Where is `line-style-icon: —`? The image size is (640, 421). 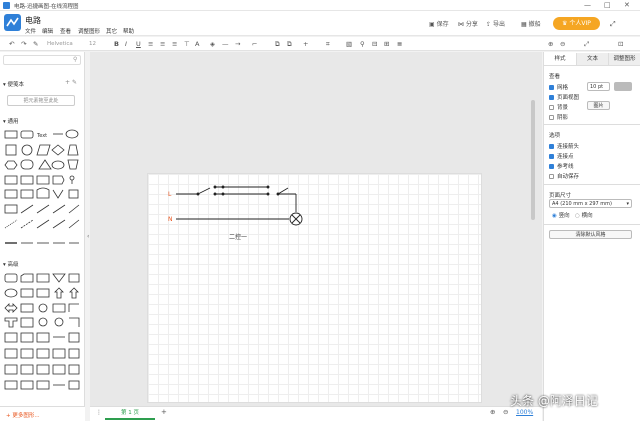 line-style-icon: — is located at coordinates (225, 44).